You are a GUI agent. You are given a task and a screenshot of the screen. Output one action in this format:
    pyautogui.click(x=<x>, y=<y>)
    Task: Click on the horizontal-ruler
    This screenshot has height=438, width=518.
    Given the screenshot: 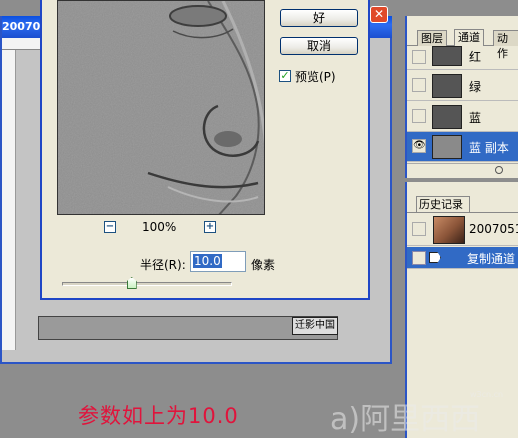 What is the action you would take?
    pyautogui.click(x=22, y=44)
    